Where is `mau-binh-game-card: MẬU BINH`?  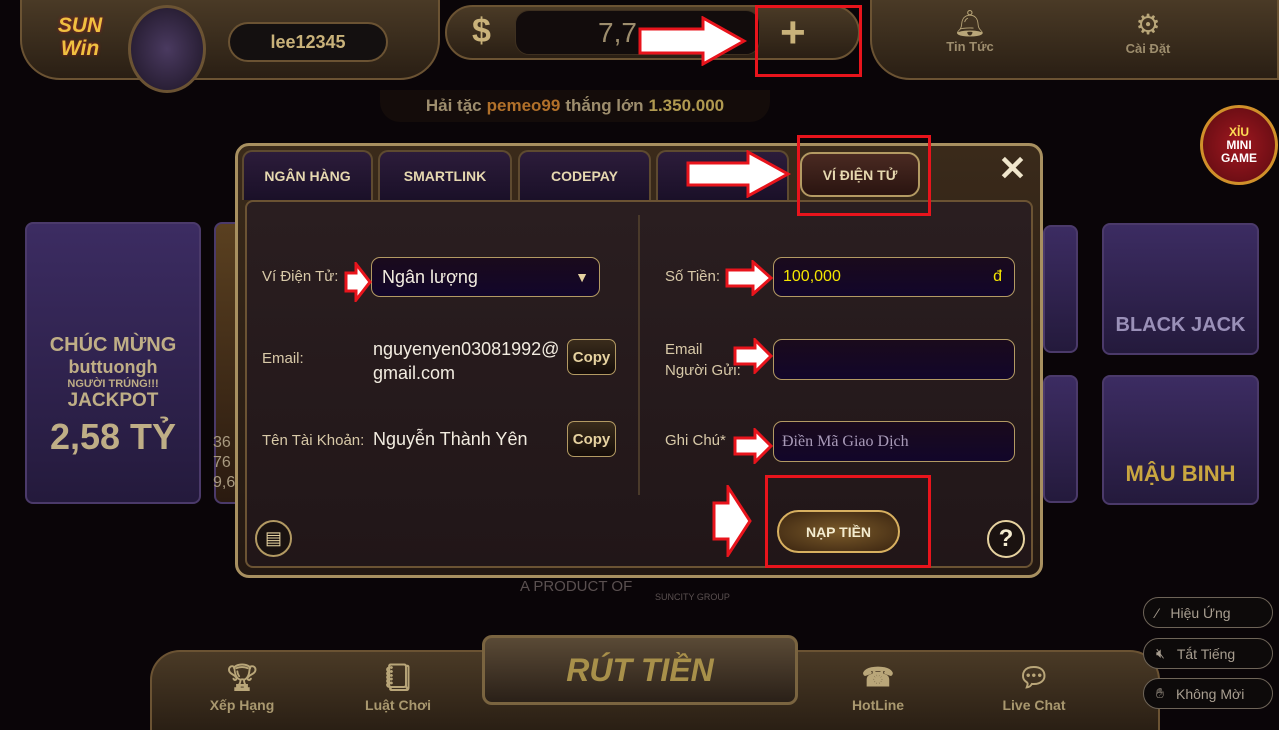 mau-binh-game-card: MẬU BINH is located at coordinates (1180, 440).